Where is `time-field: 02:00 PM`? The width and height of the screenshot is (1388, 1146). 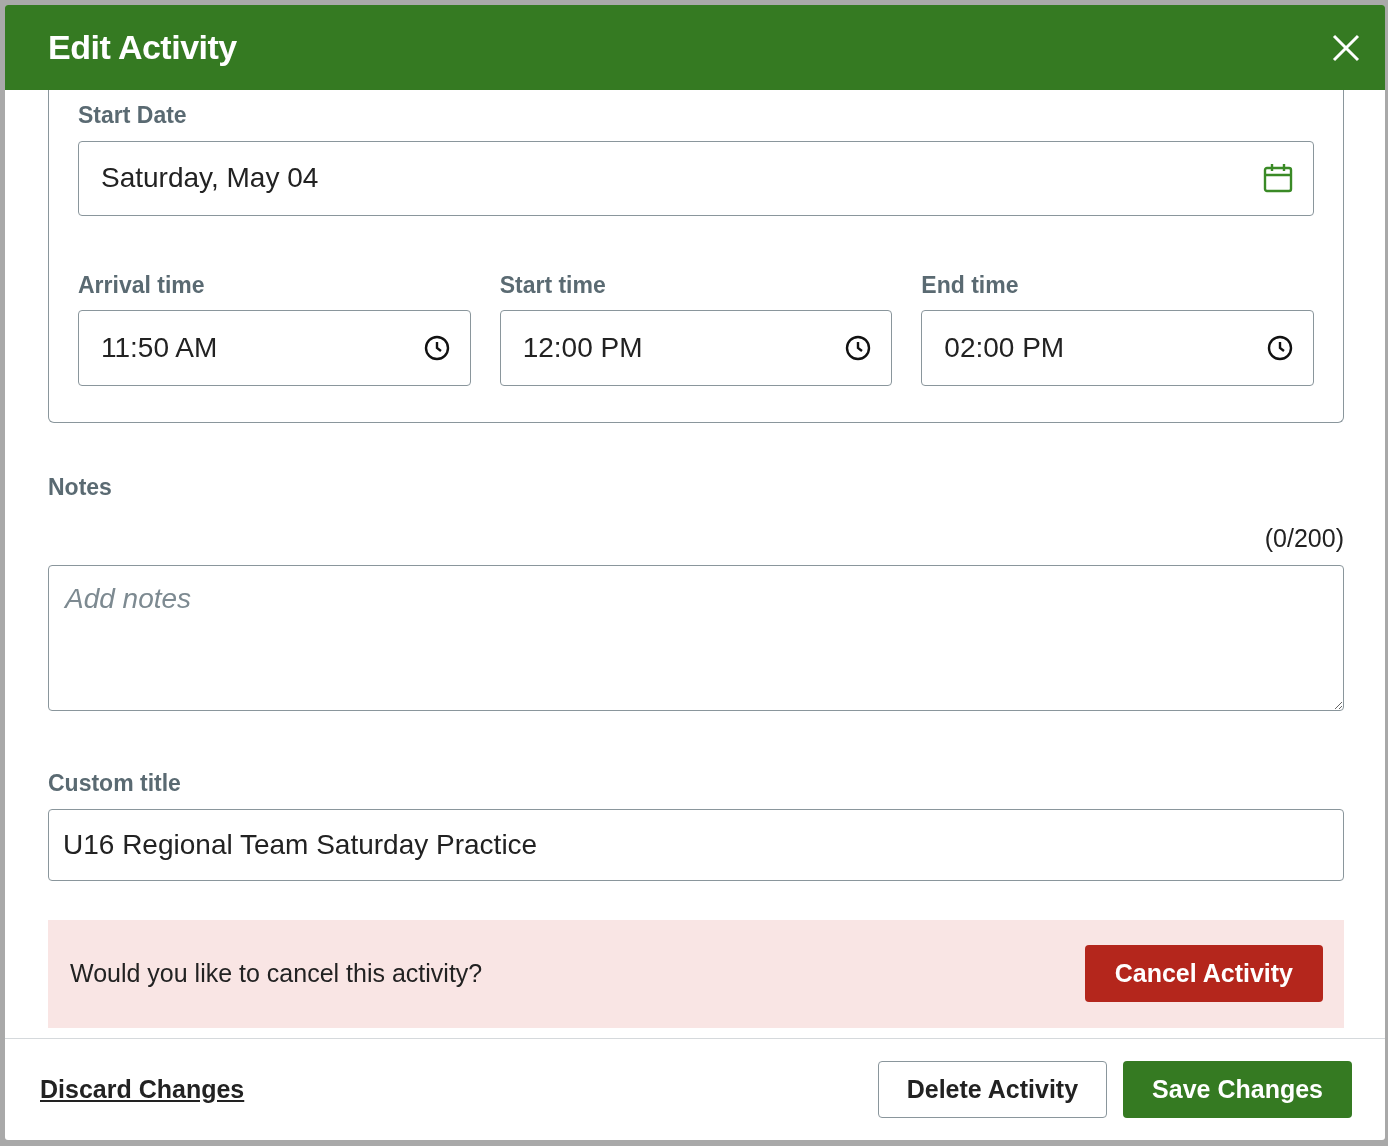 time-field: 02:00 PM is located at coordinates (1105, 348).